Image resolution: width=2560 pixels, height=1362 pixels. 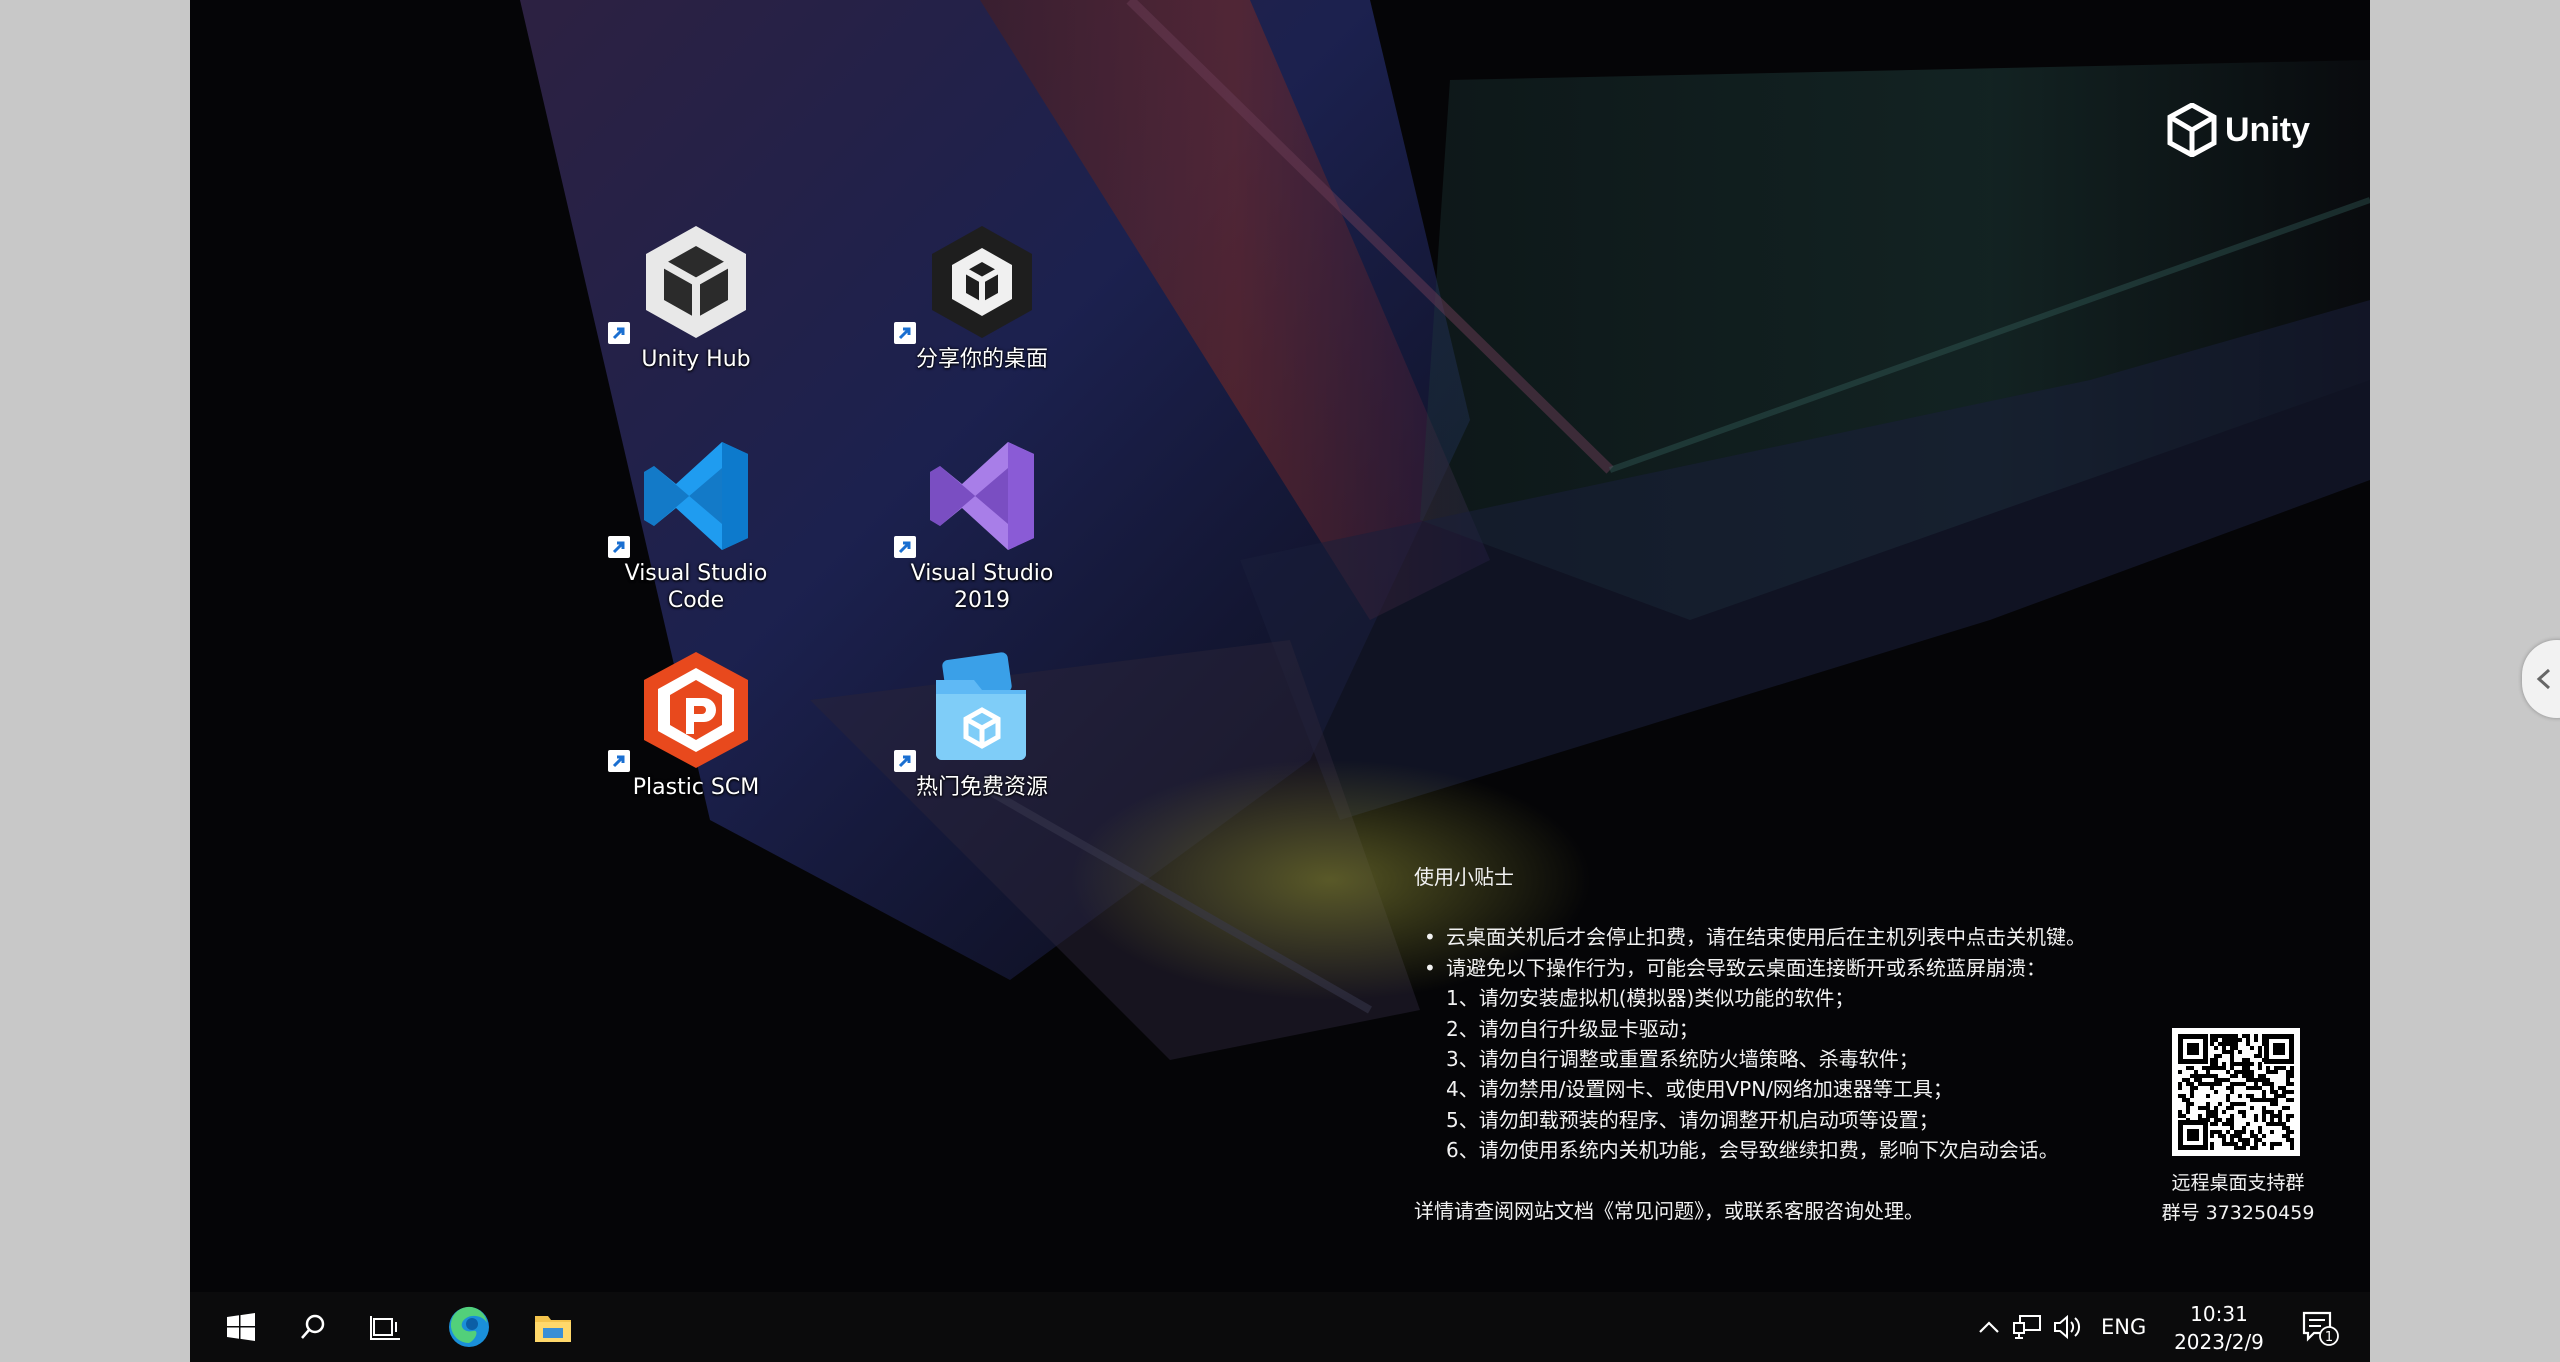 What do you see at coordinates (2219, 1342) in the screenshot?
I see `clock-date: 2023/2/9` at bounding box center [2219, 1342].